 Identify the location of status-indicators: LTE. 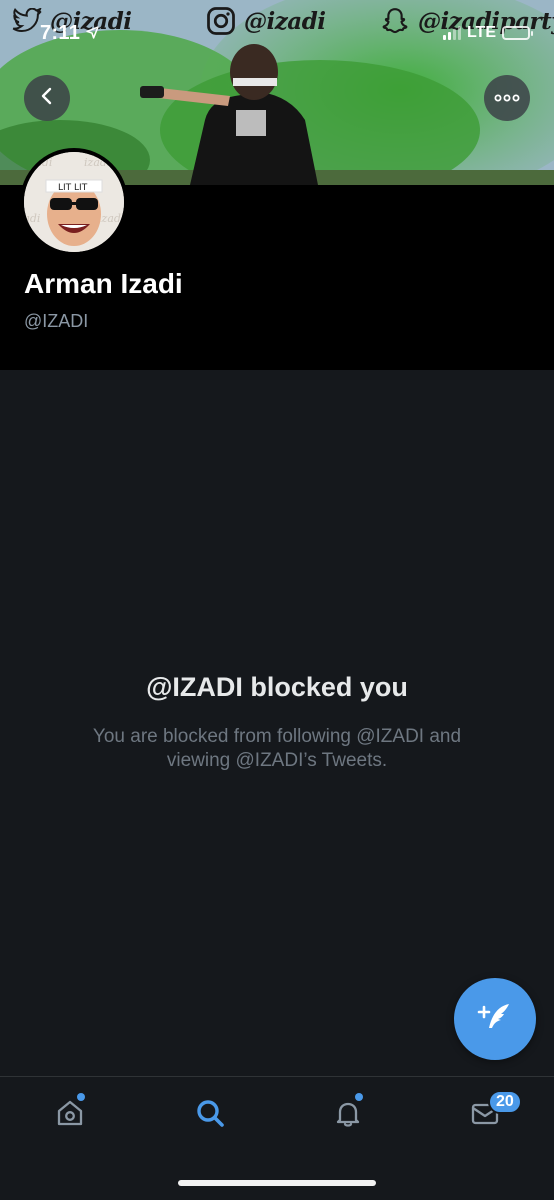
(487, 33).